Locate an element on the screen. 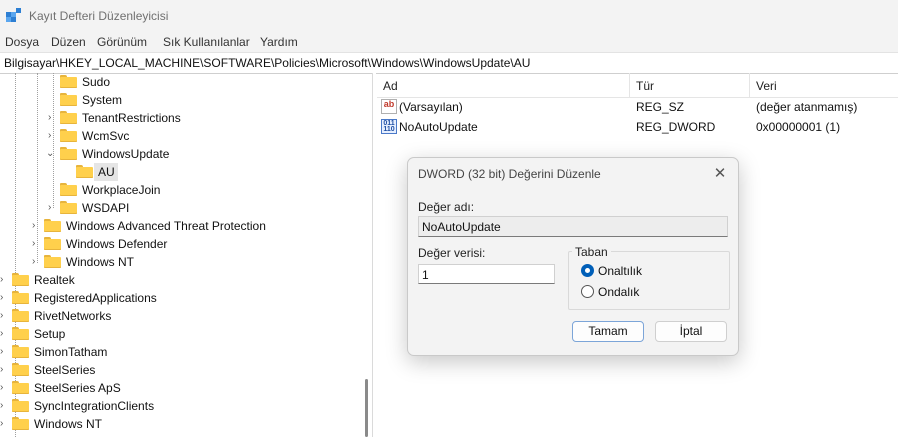  tree-item-workplacejoin: WorkplaceJoin is located at coordinates (210, 190).